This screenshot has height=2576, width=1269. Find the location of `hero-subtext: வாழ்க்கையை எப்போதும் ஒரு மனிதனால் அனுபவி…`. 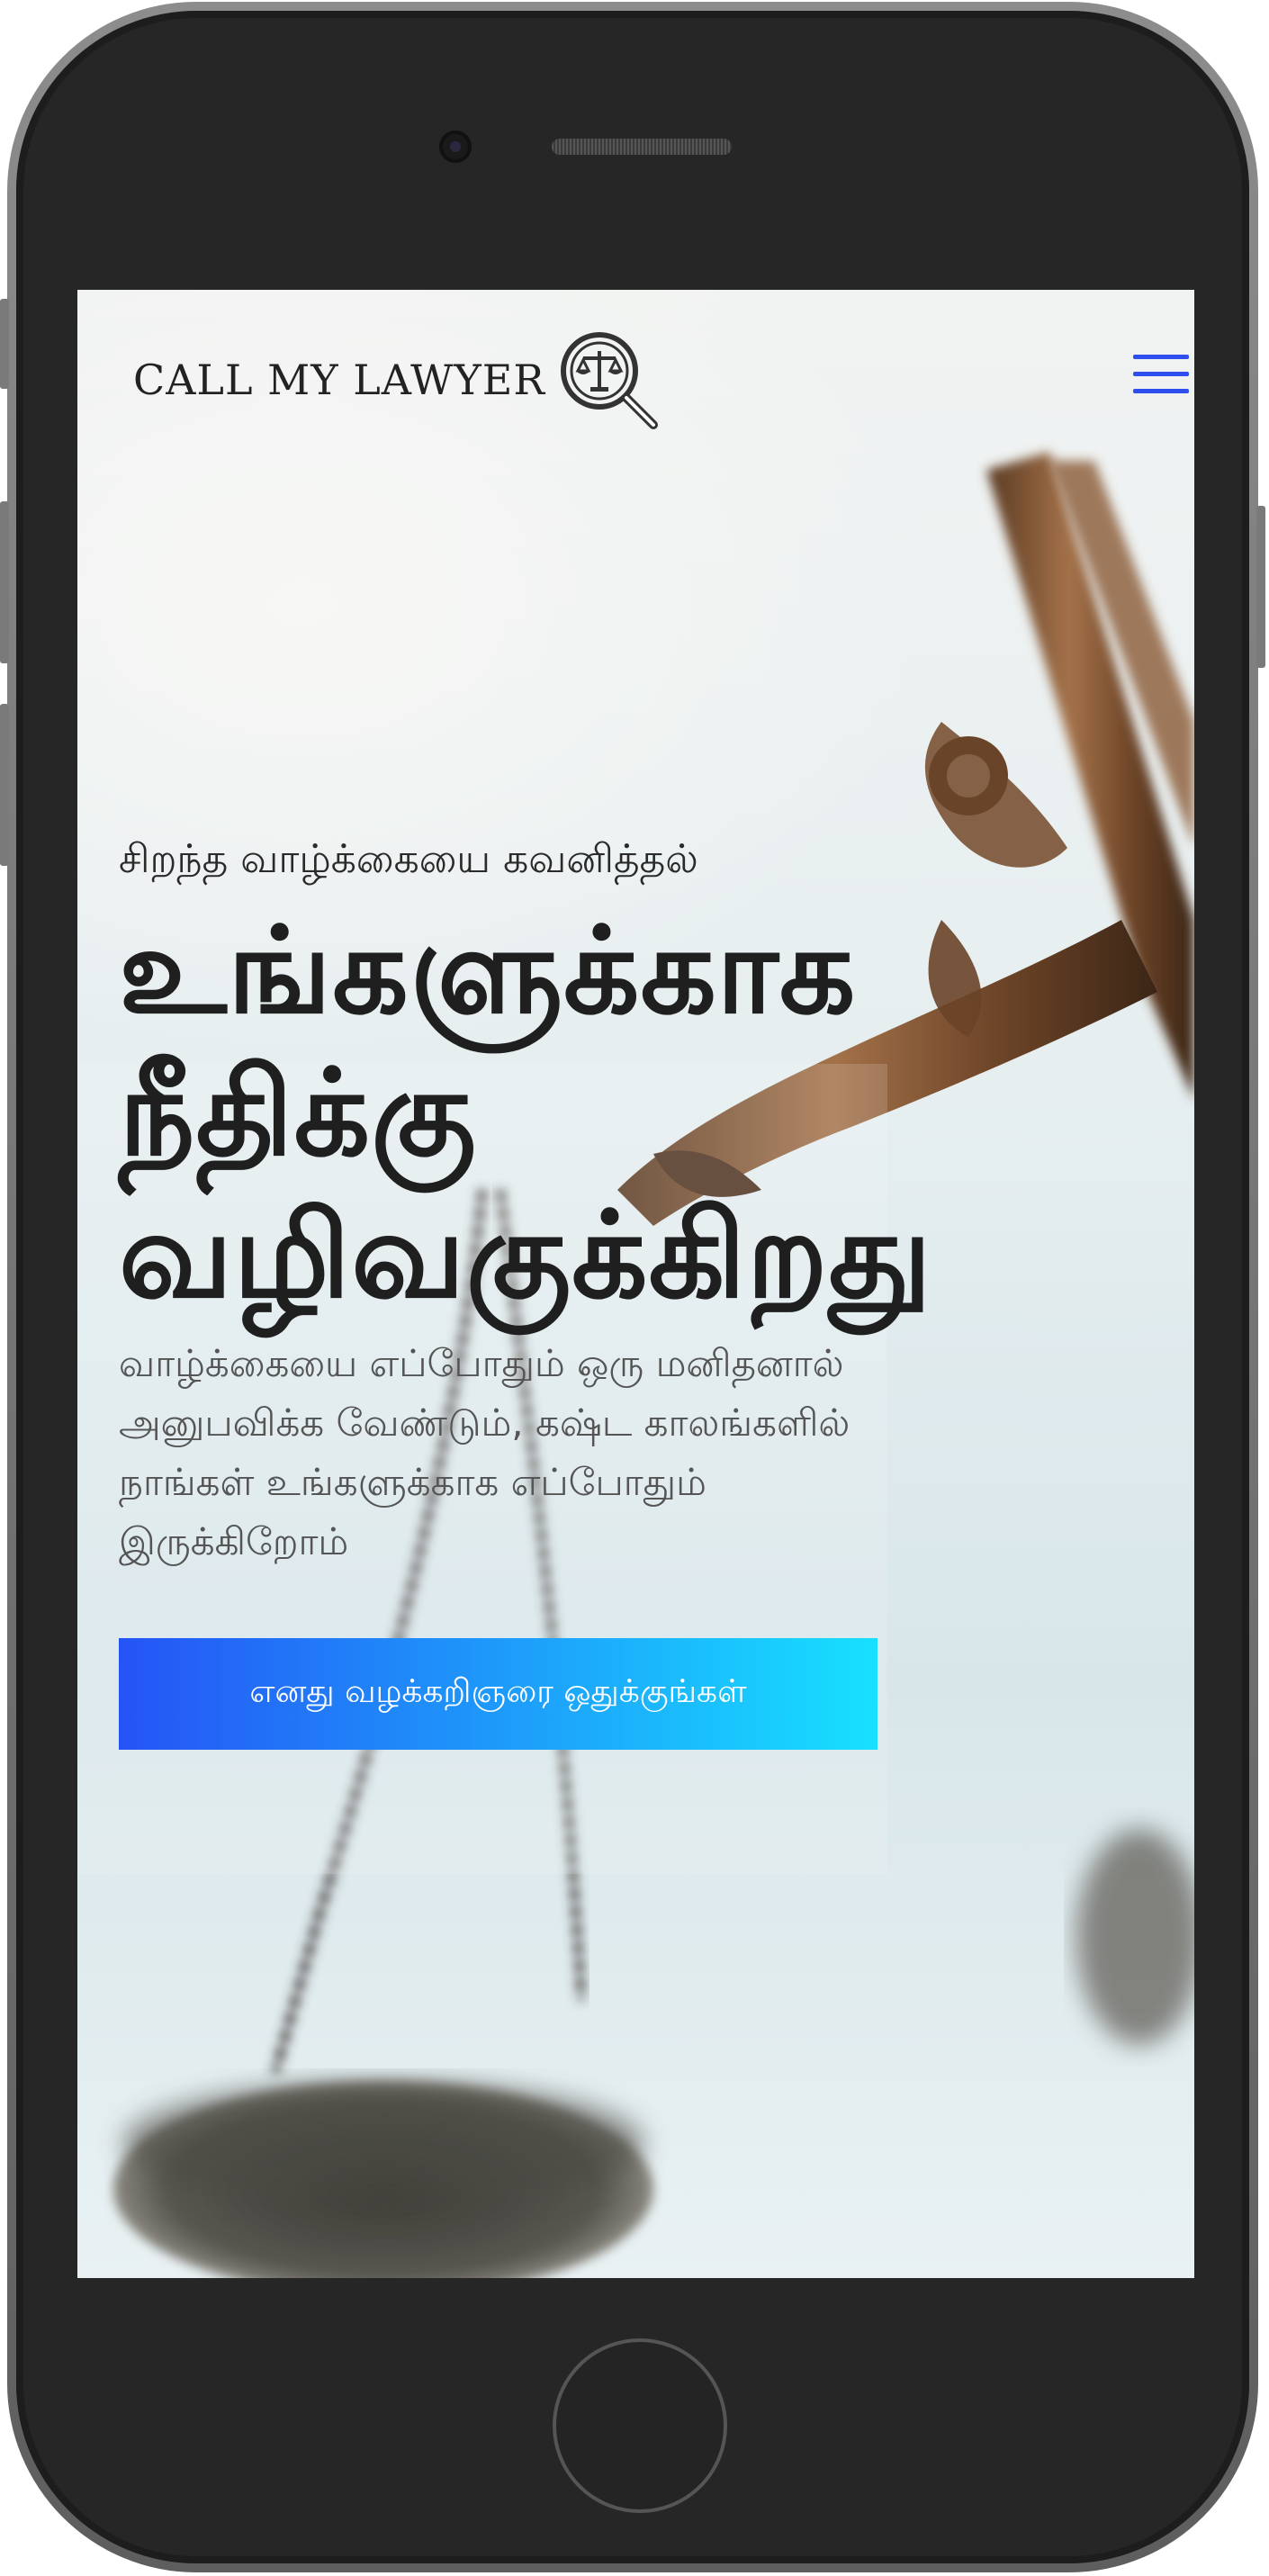

hero-subtext: வாழ்க்கையை எப்போதும் ஒரு மனிதனால் அனுபவி… is located at coordinates (596, 1453).